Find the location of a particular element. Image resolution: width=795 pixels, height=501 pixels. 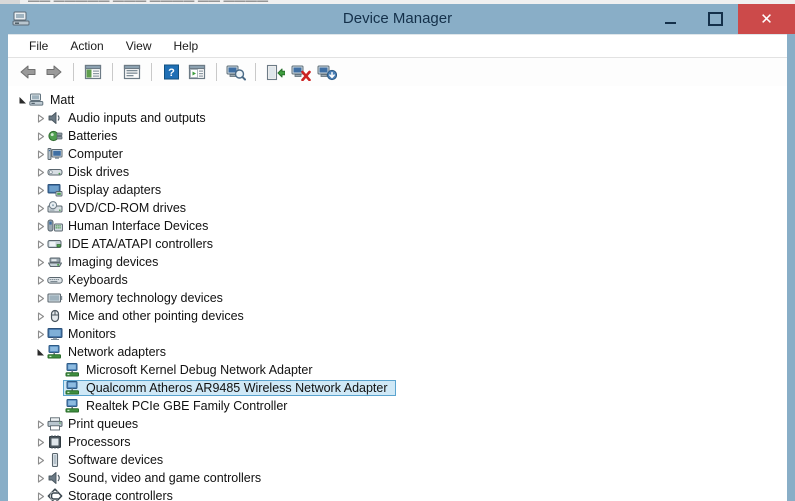

tree-row: Sound, video and game controllers is located at coordinates (397, 478).